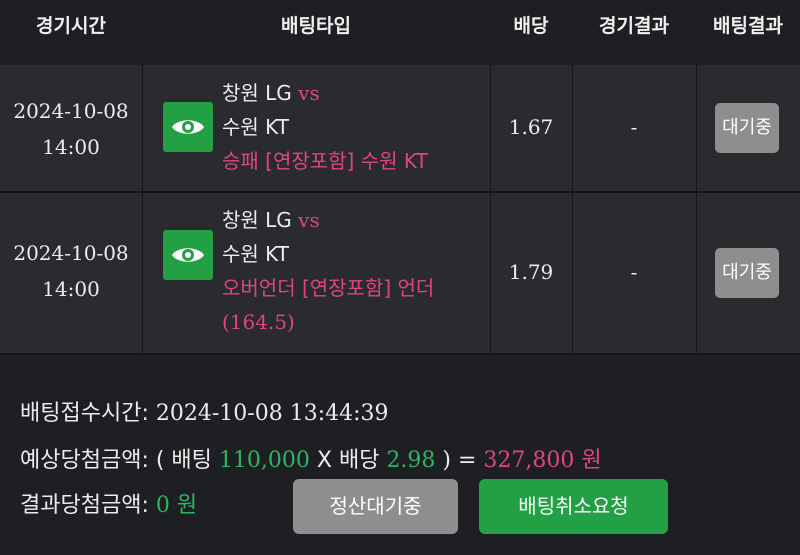 Image resolution: width=800 pixels, height=555 pixels. Describe the element at coordinates (325, 161) in the screenshot. I see `bet-pick: 승패 [연장포함] 수원 KT` at that location.